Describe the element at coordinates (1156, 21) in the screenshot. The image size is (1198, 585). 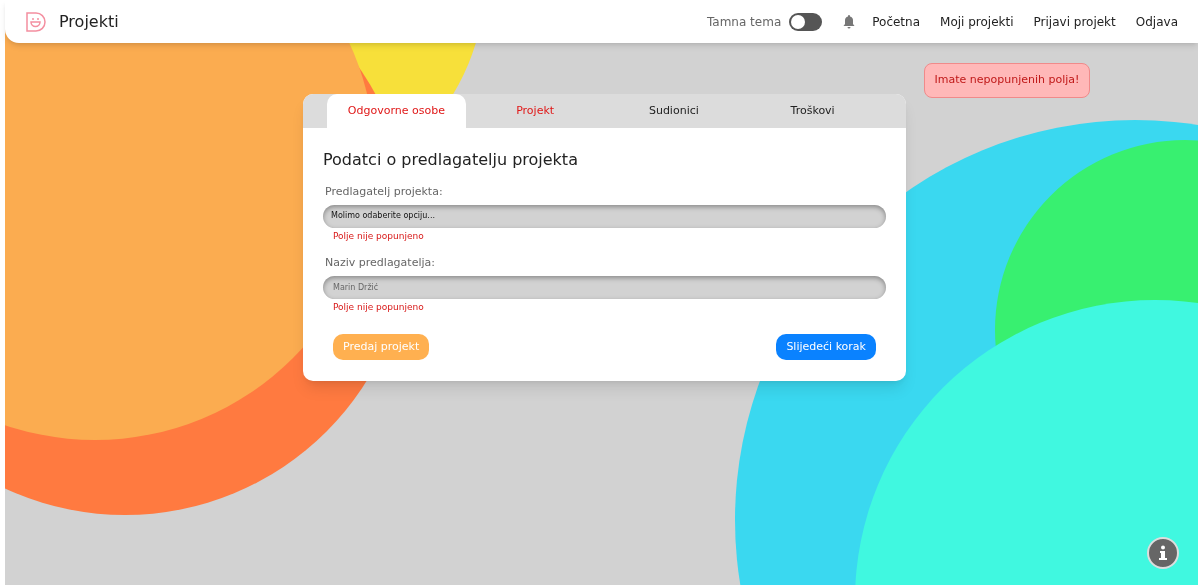
I see `nav-link: Odjava` at that location.